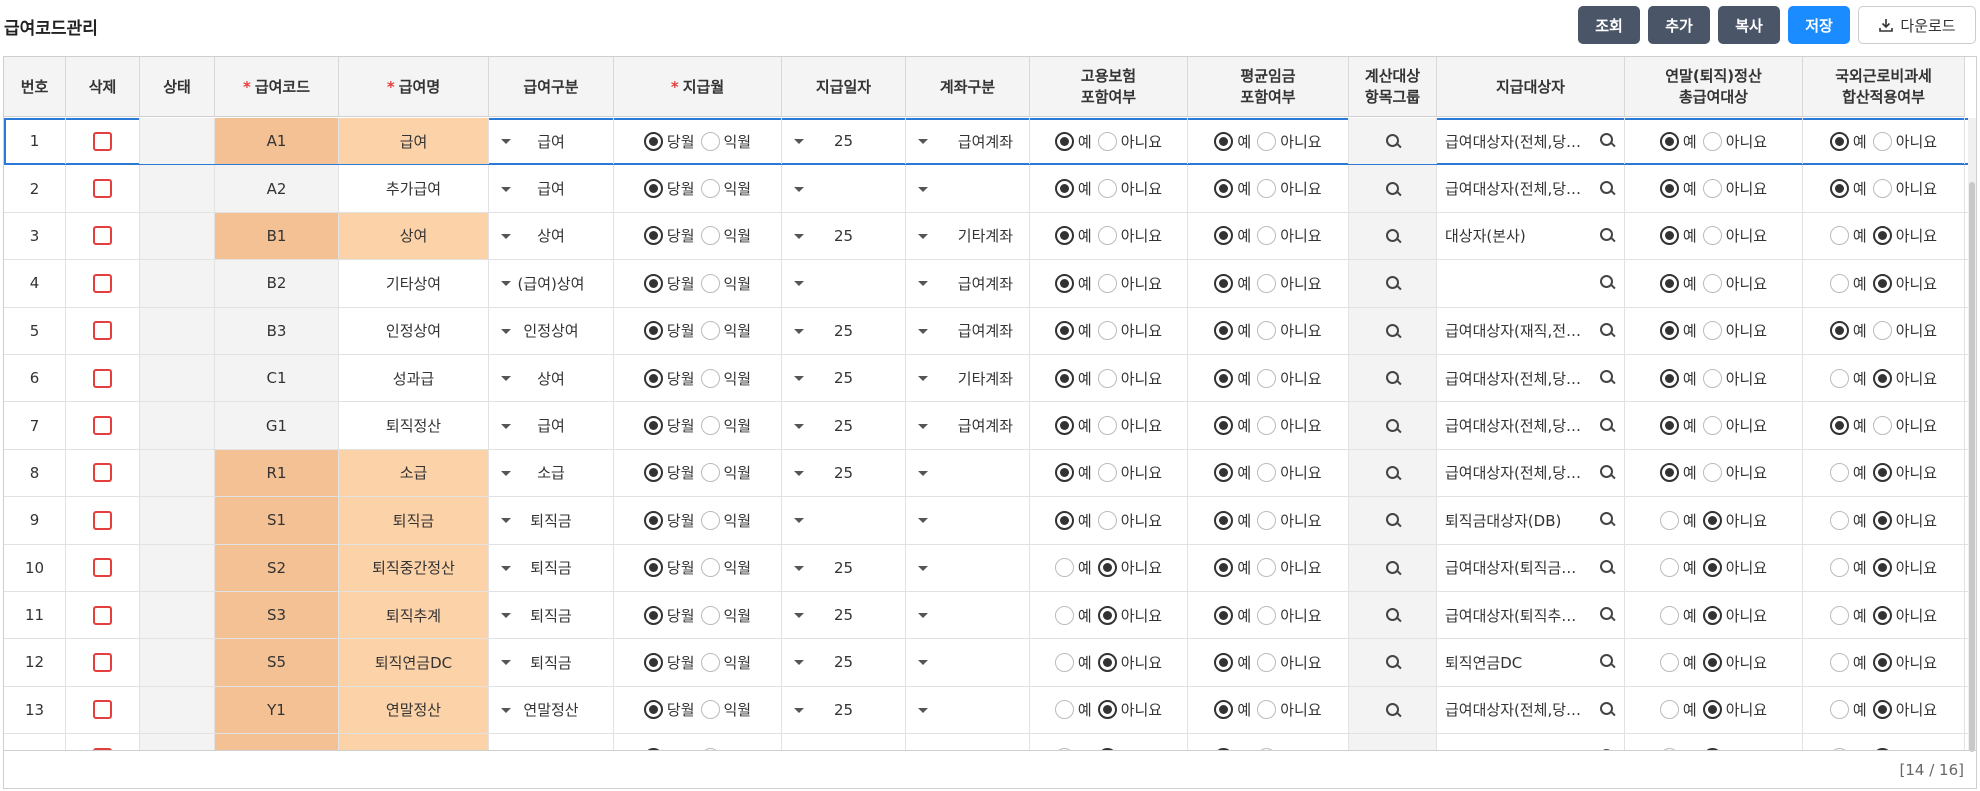 Image resolution: width=1980 pixels, height=791 pixels. Describe the element at coordinates (551, 567) in the screenshot. I see `pay-type-select: 퇴직금` at that location.